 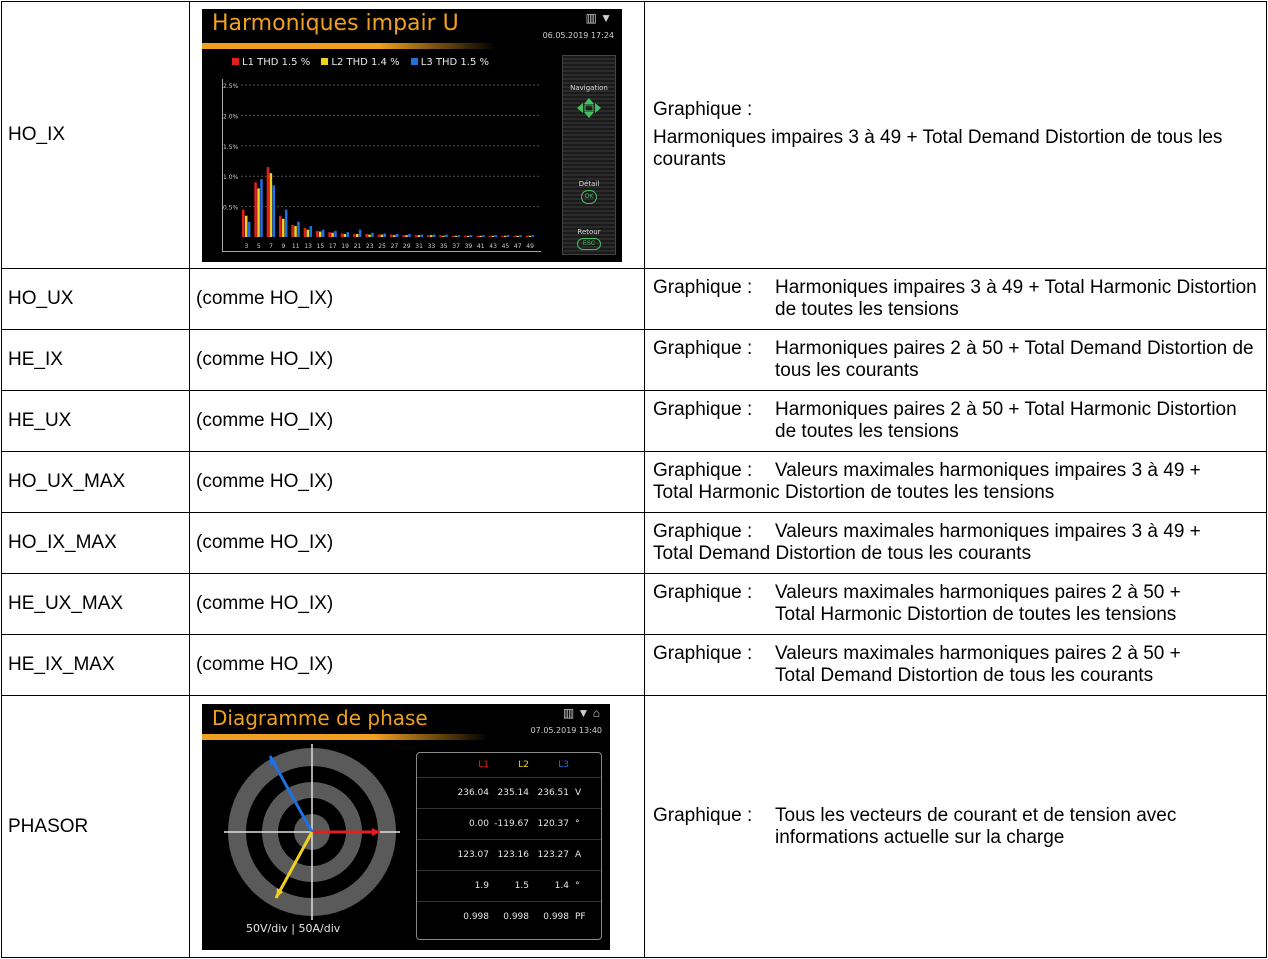 What do you see at coordinates (258, 212) in the screenshot?
I see `bar-l2-h5` at bounding box center [258, 212].